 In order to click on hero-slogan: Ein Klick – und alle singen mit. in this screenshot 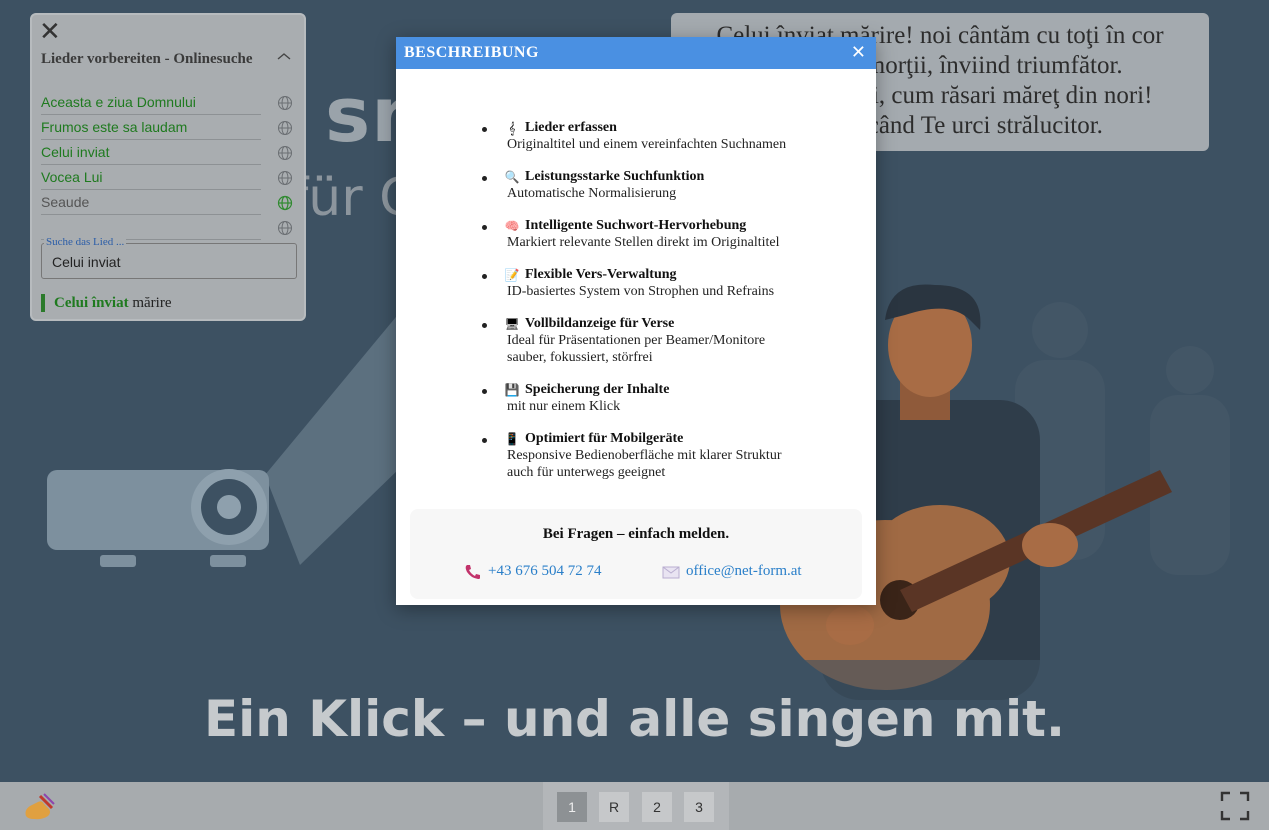, I will do `click(634, 719)`.